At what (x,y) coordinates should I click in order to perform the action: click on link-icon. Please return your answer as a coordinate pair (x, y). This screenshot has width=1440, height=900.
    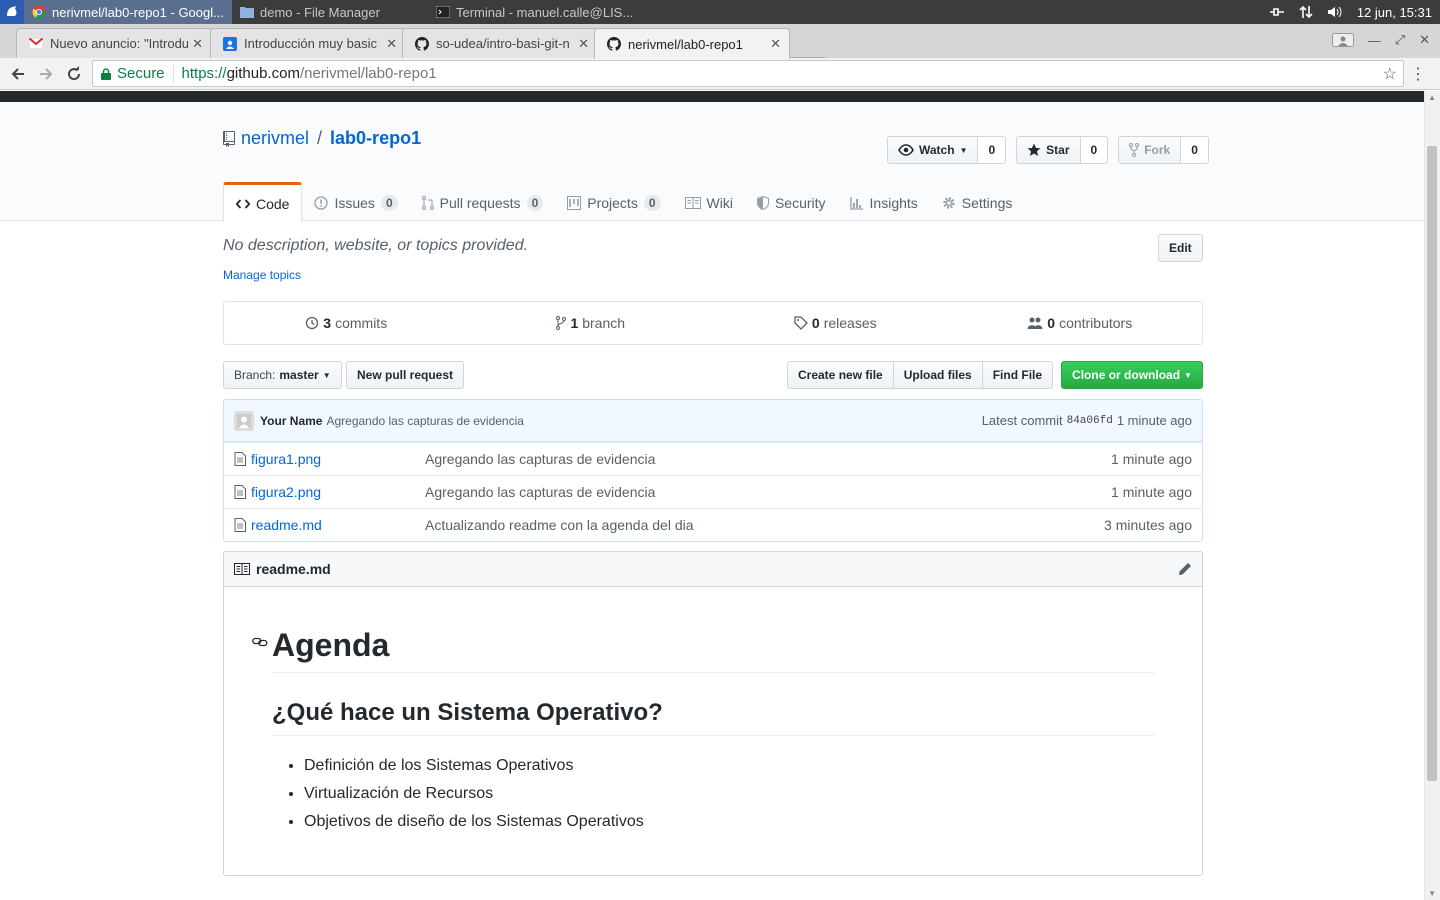
    Looking at the image, I should click on (260, 642).